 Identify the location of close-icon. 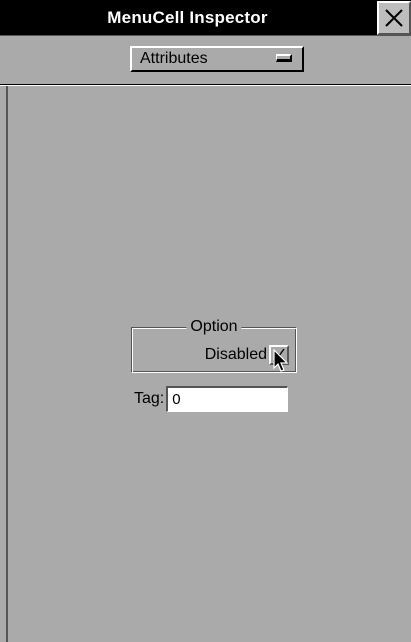
(394, 18).